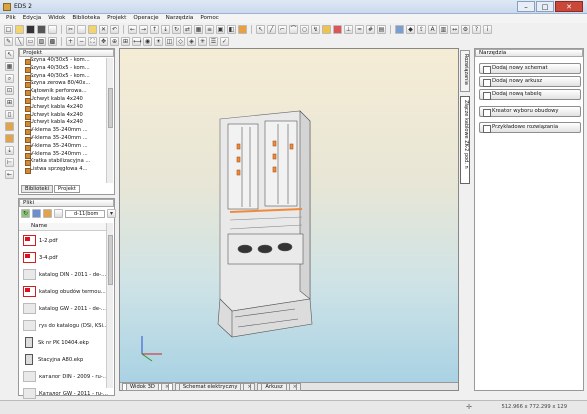 This screenshot has width=587, height=414. Describe the element at coordinates (242, 29) in the screenshot. I see `component-icon` at that location.